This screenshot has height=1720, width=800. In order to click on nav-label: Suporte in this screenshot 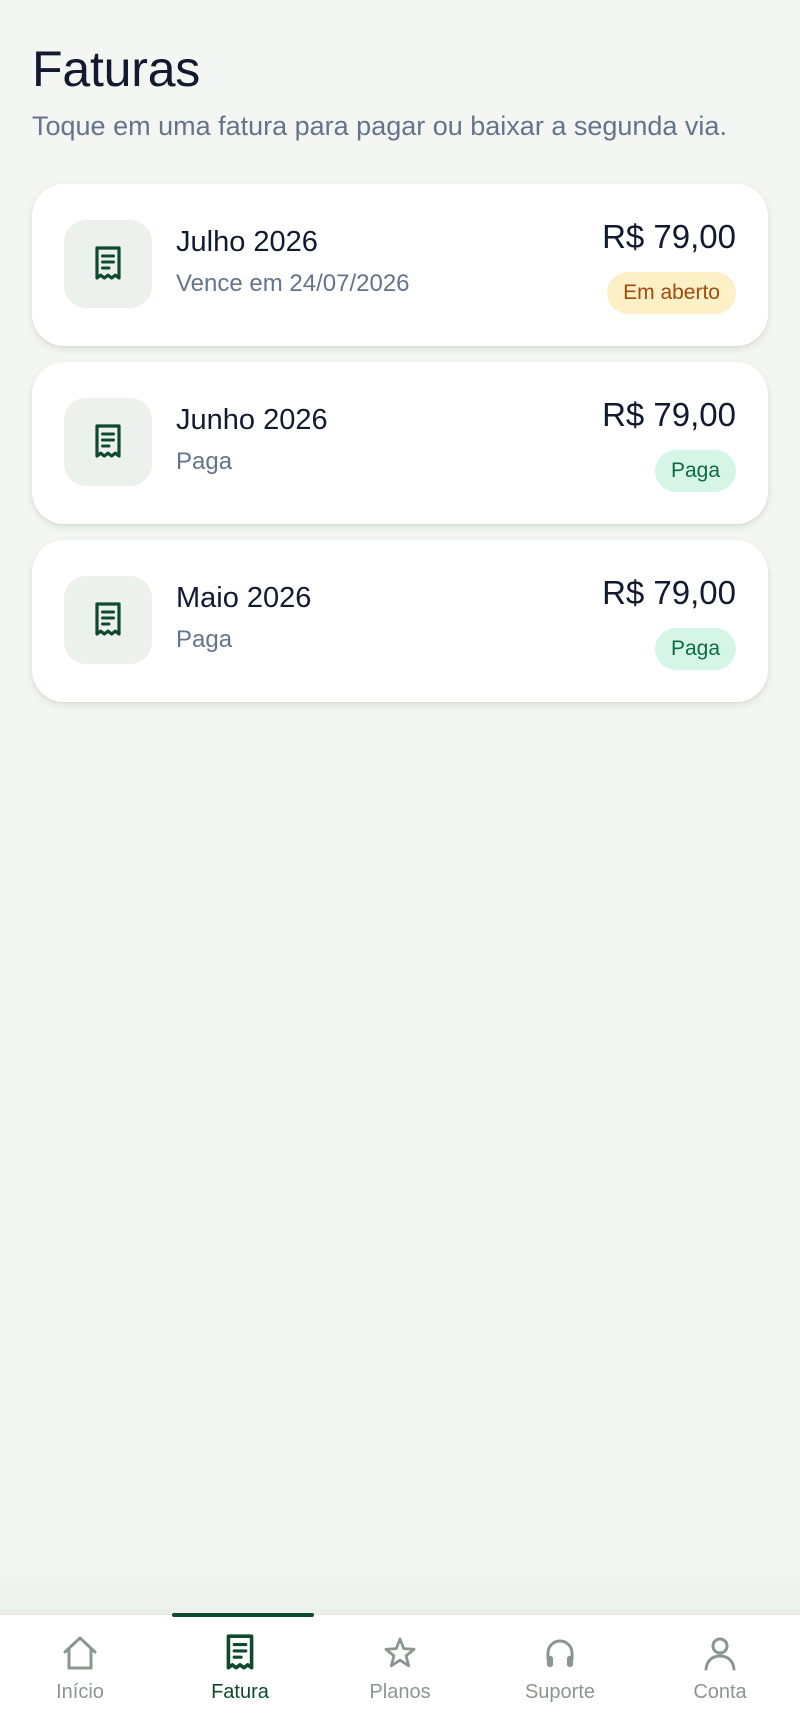, I will do `click(560, 1692)`.